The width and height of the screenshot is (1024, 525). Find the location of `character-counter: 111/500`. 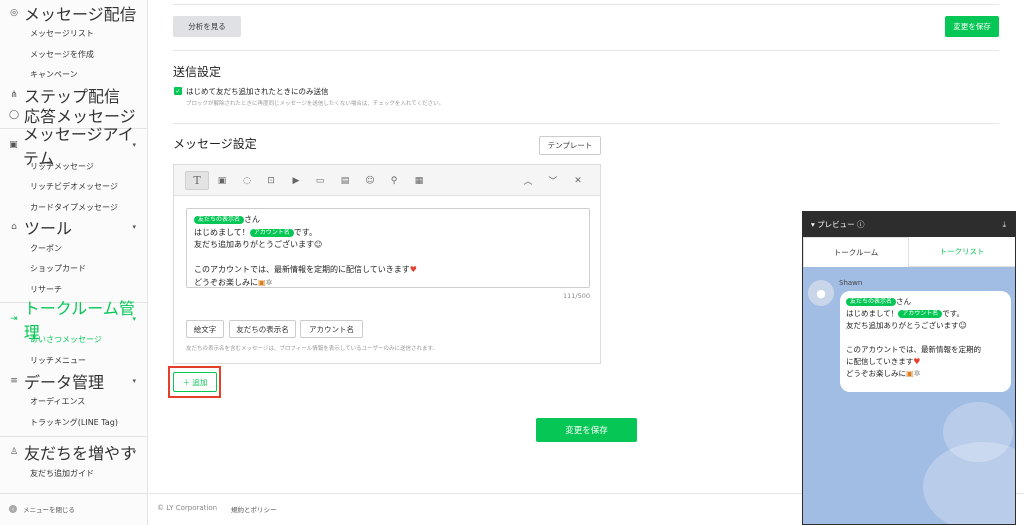

character-counter: 111/500 is located at coordinates (576, 296).